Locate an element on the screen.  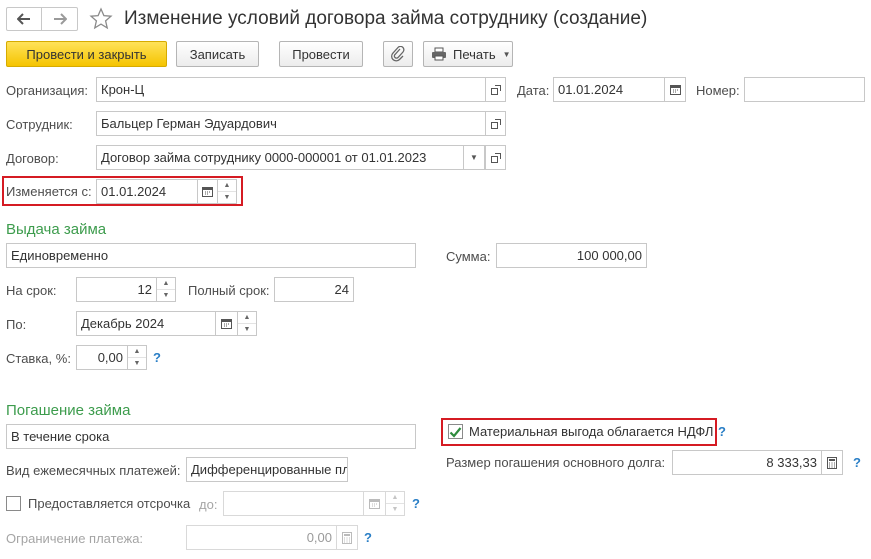
rate-label: Ставка, %: is located at coordinates (38, 358).